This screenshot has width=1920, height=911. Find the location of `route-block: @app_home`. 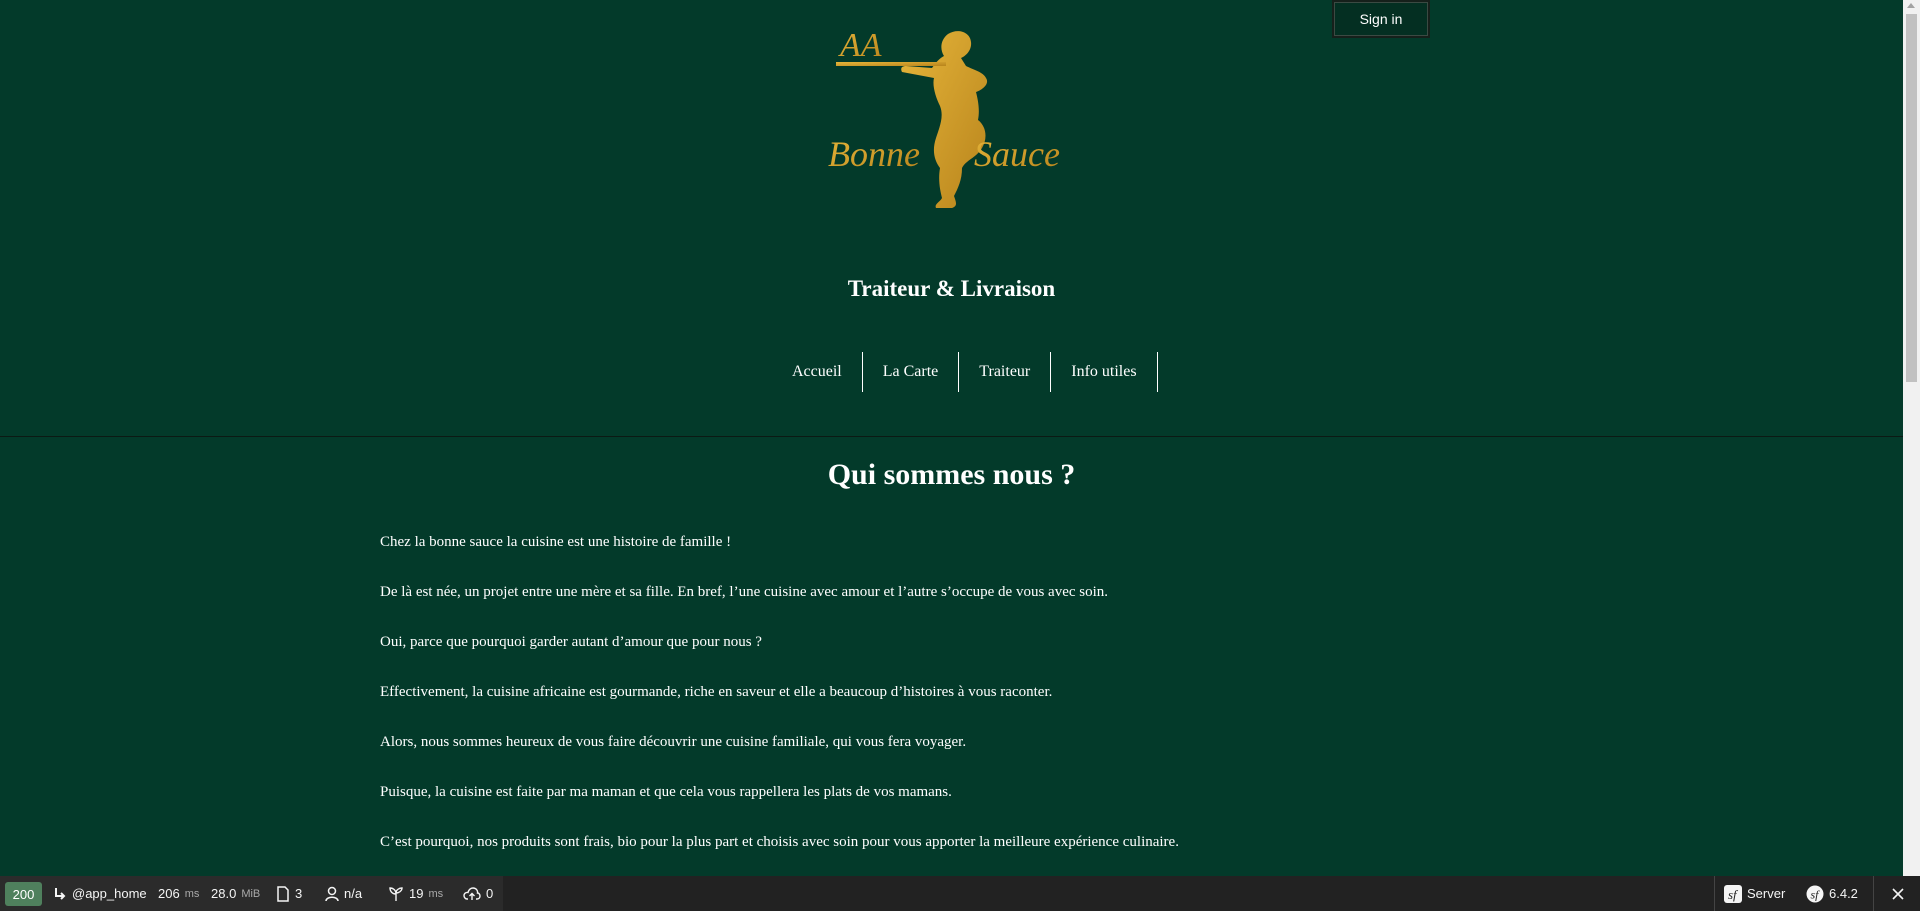

route-block: @app_home is located at coordinates (100, 893).